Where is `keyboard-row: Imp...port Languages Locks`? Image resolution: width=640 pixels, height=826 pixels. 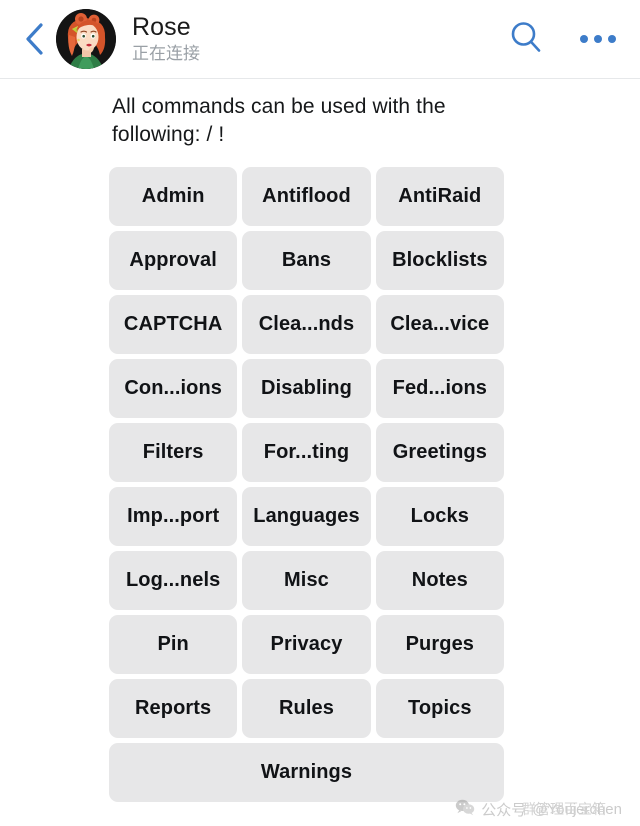
keyboard-row: Imp...port Languages Locks is located at coordinates (306, 517).